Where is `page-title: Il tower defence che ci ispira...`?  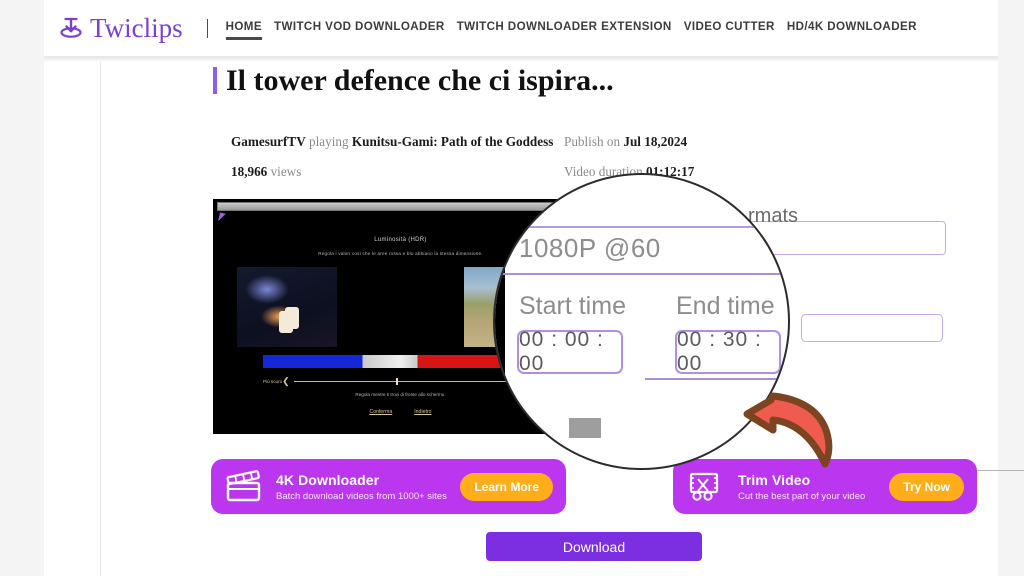
page-title: Il tower defence che ci ispira... is located at coordinates (413, 81).